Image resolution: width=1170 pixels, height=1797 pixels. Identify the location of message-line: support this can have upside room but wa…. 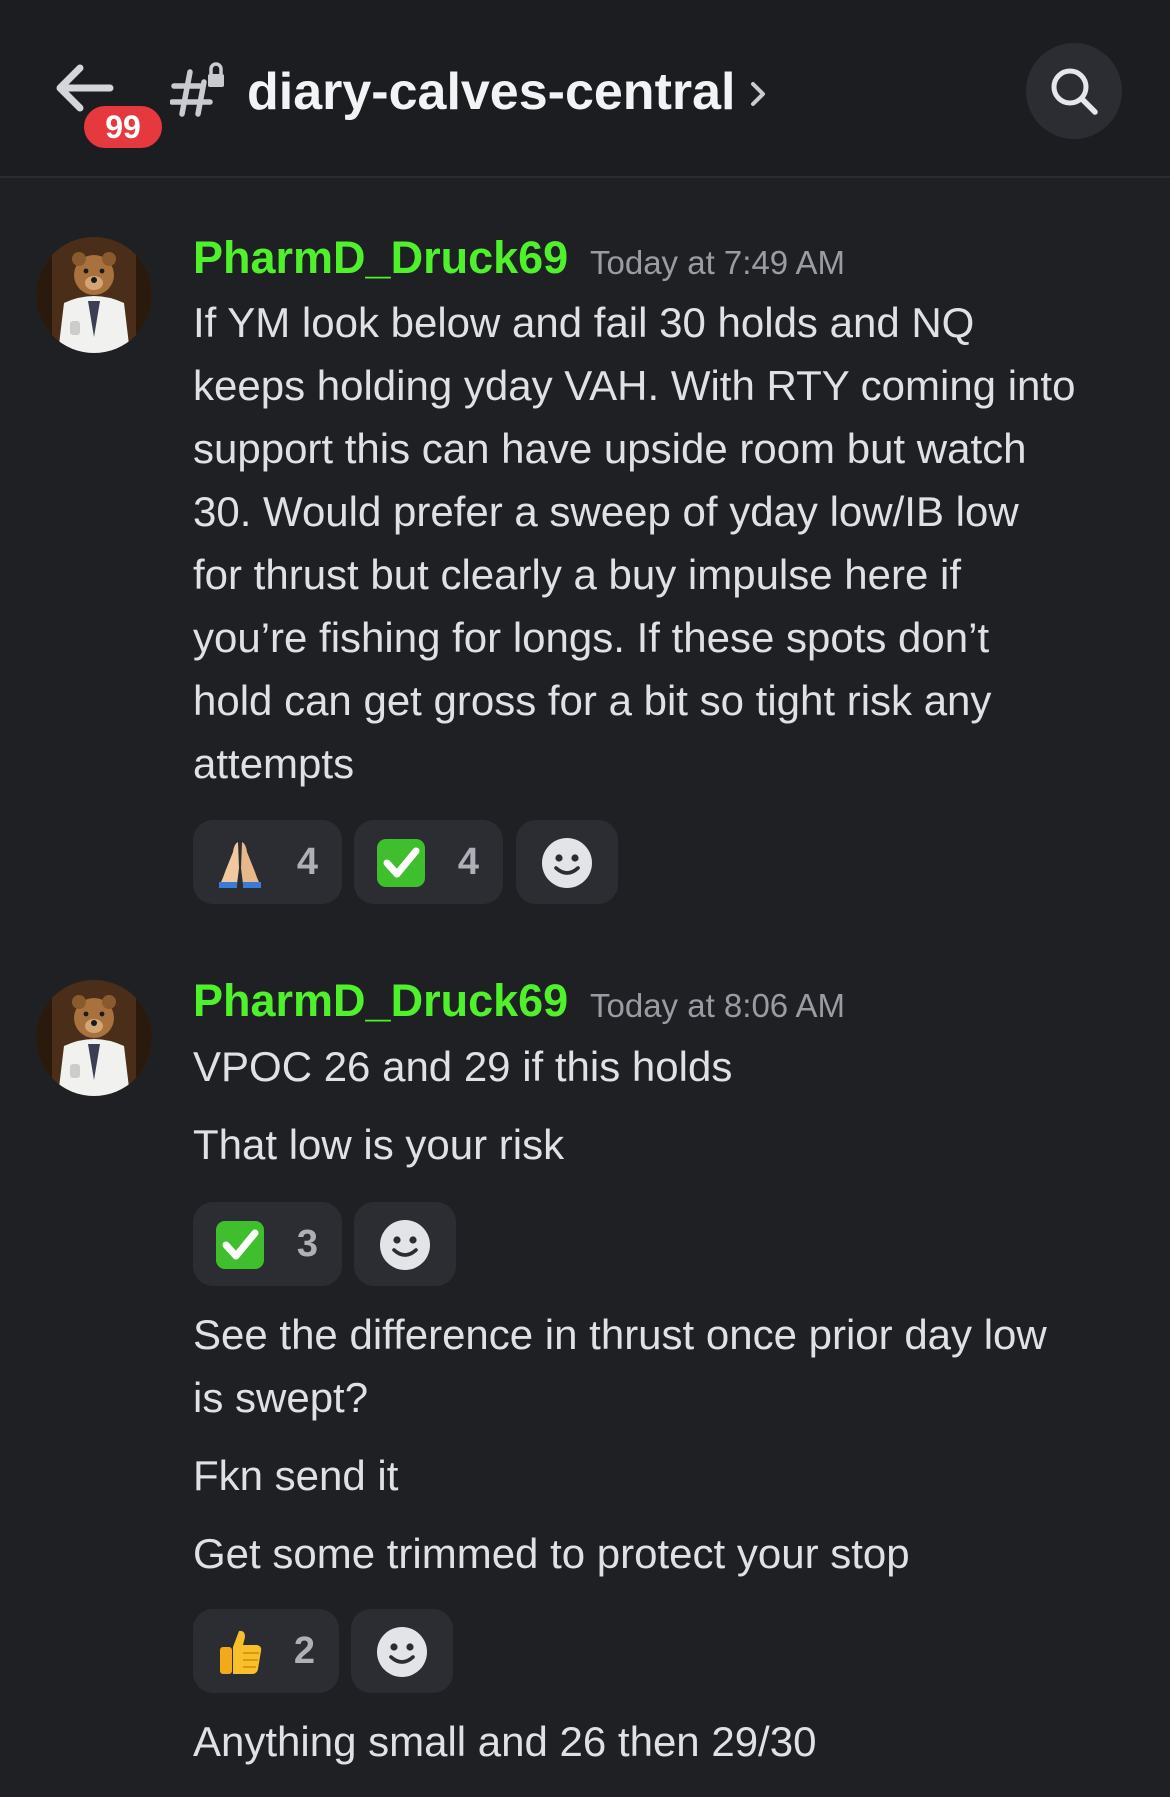
(610, 448).